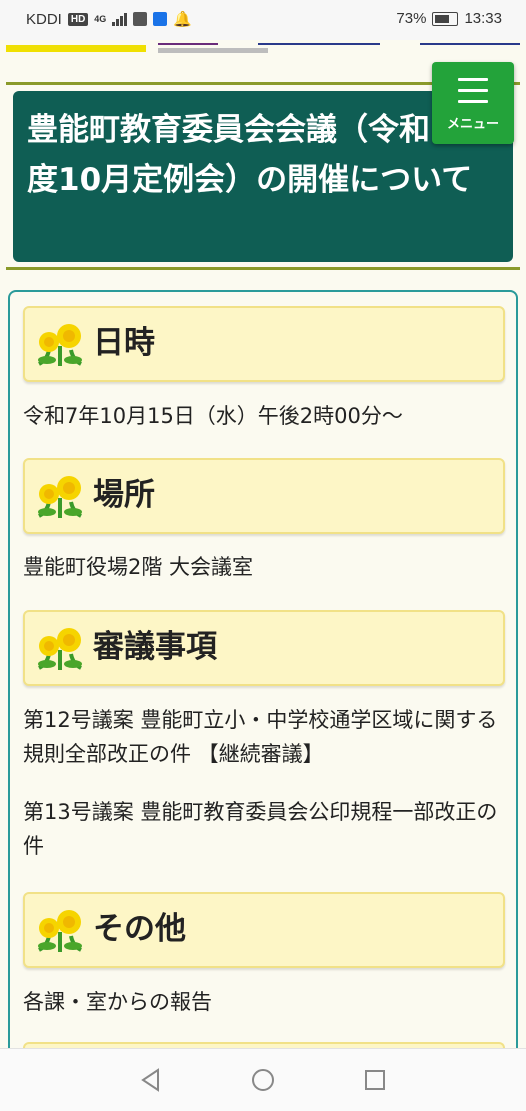 Image resolution: width=526 pixels, height=1111 pixels. Describe the element at coordinates (213, 416) in the screenshot. I see `section-paragraph: 令和7年10月15日（水）午後2時00分〜` at that location.